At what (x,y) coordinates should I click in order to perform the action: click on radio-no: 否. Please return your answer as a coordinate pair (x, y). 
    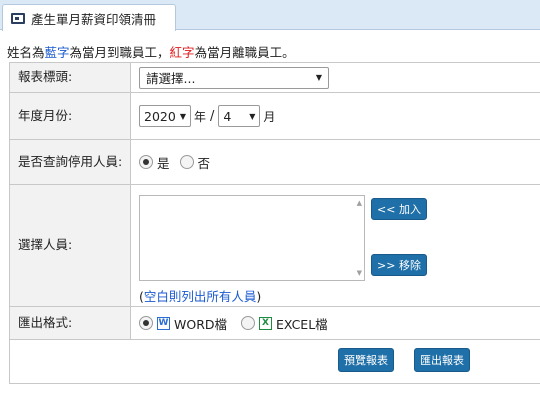
    Looking at the image, I should click on (195, 162).